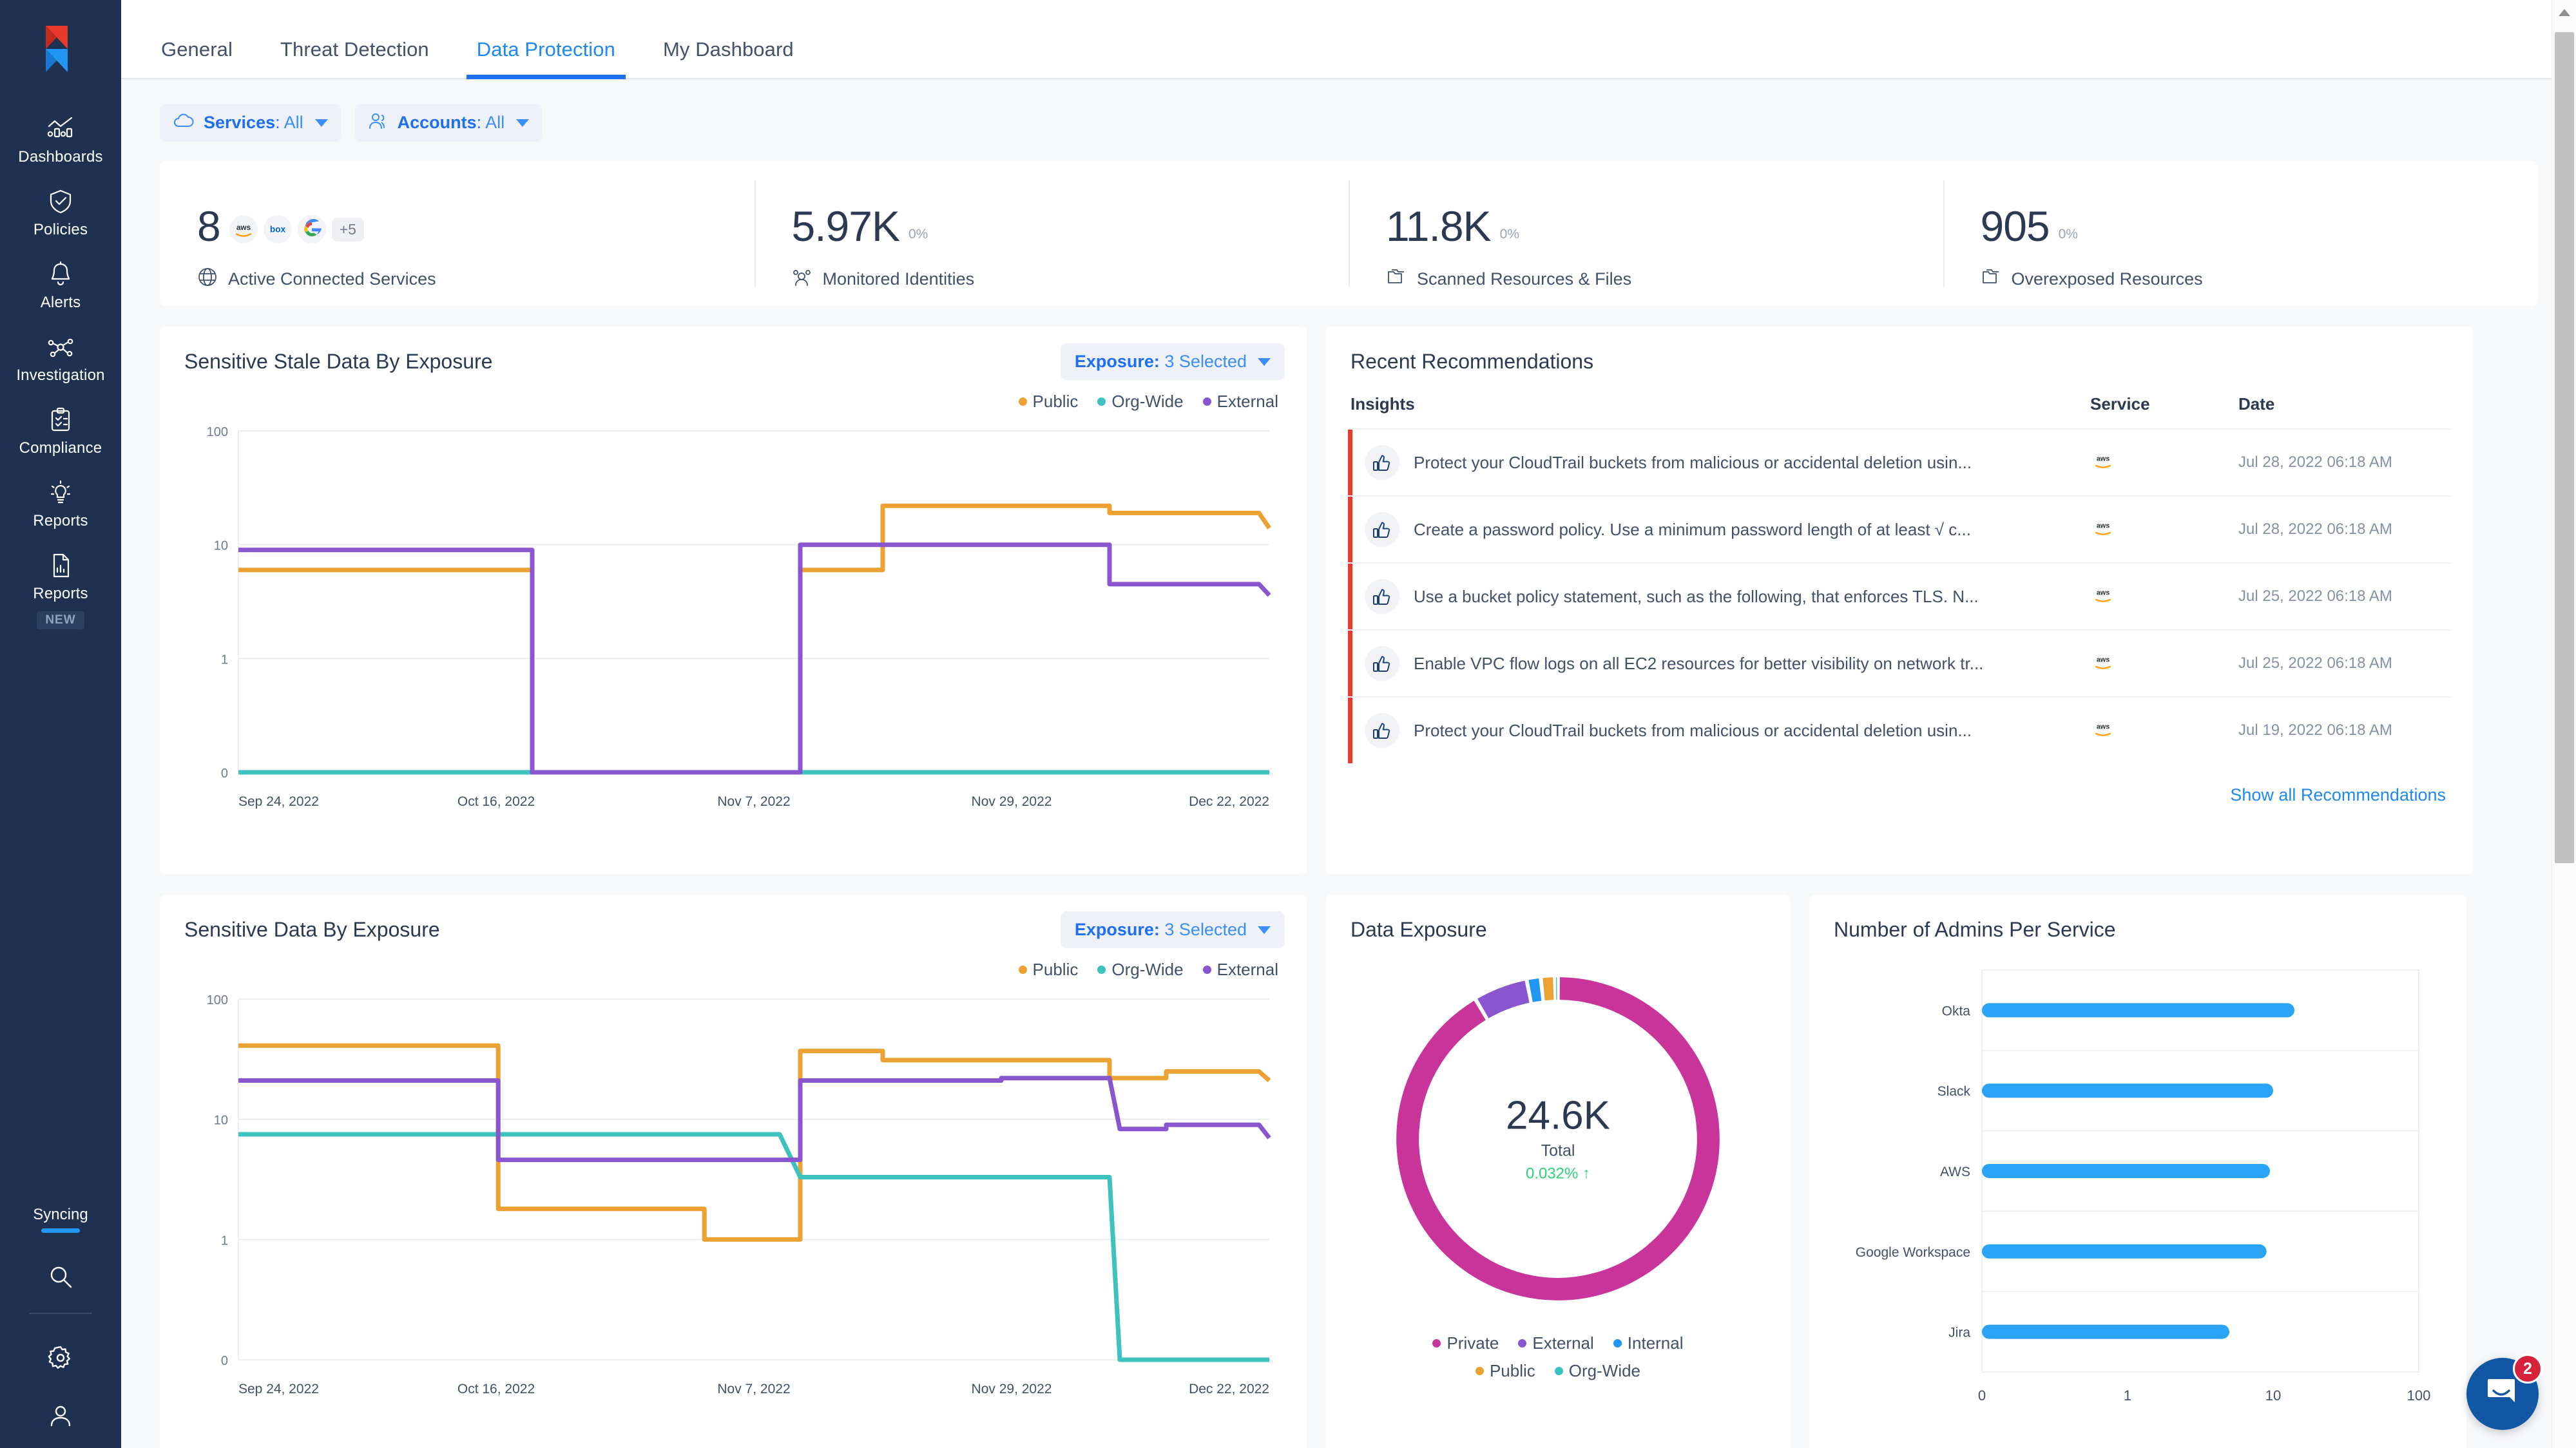  What do you see at coordinates (354, 58) in the screenshot?
I see `tab-threat-detection: Threat Detection` at bounding box center [354, 58].